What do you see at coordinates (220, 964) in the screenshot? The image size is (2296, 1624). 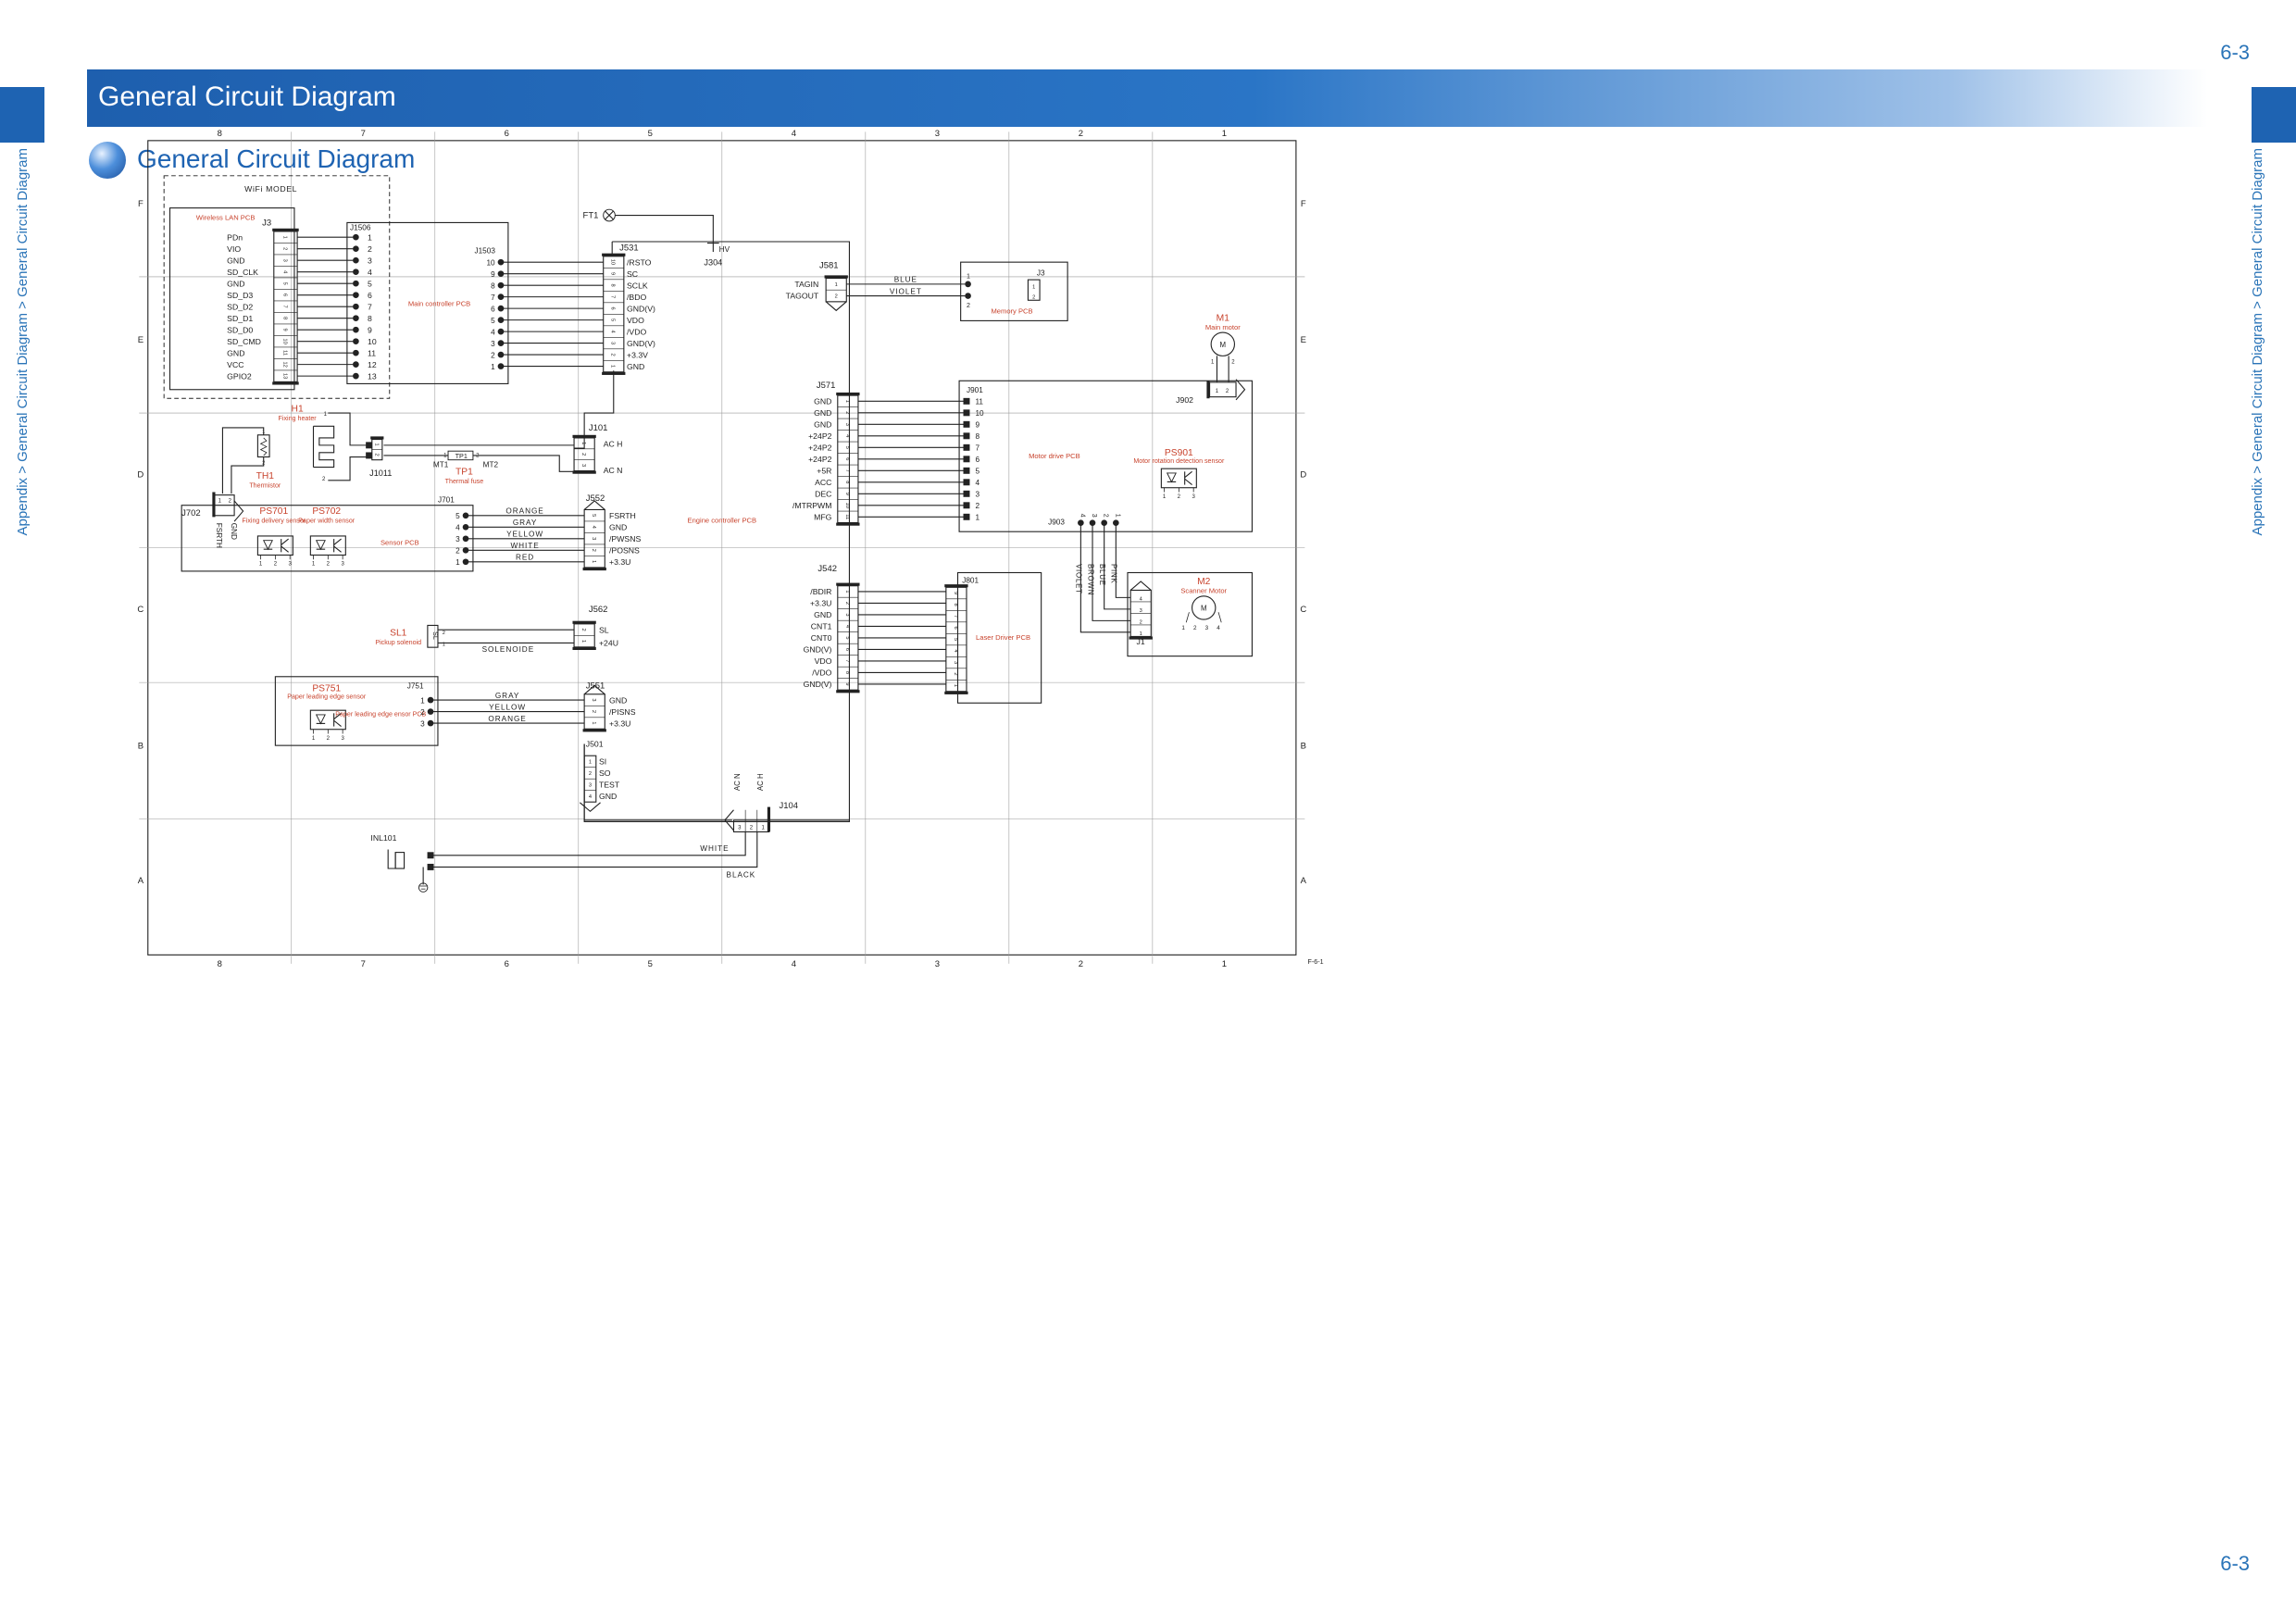 I see `grid-col-bottom: 8` at bounding box center [220, 964].